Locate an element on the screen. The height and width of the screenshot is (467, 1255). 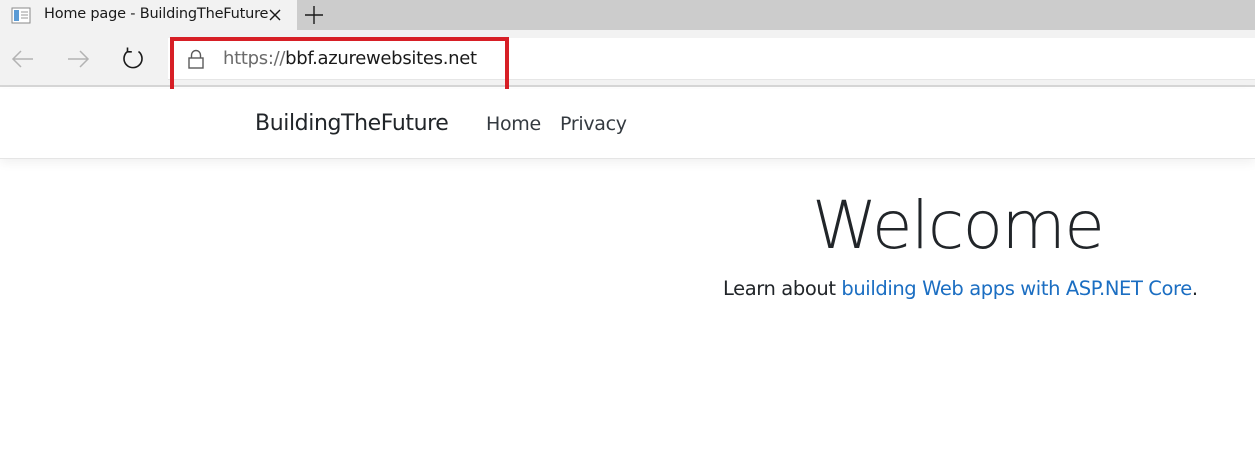
browser-tab: Home page - BuildingTheFuture is located at coordinates (148, 15).